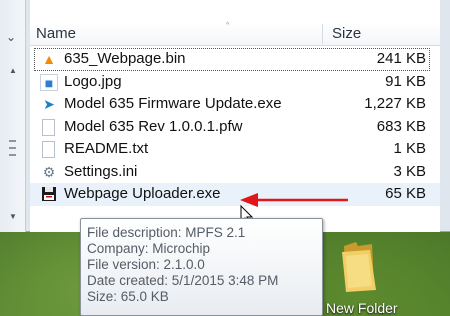 This screenshot has height=316, width=450. Describe the element at coordinates (49, 194) in the screenshot. I see `floppy-app-icon` at that location.